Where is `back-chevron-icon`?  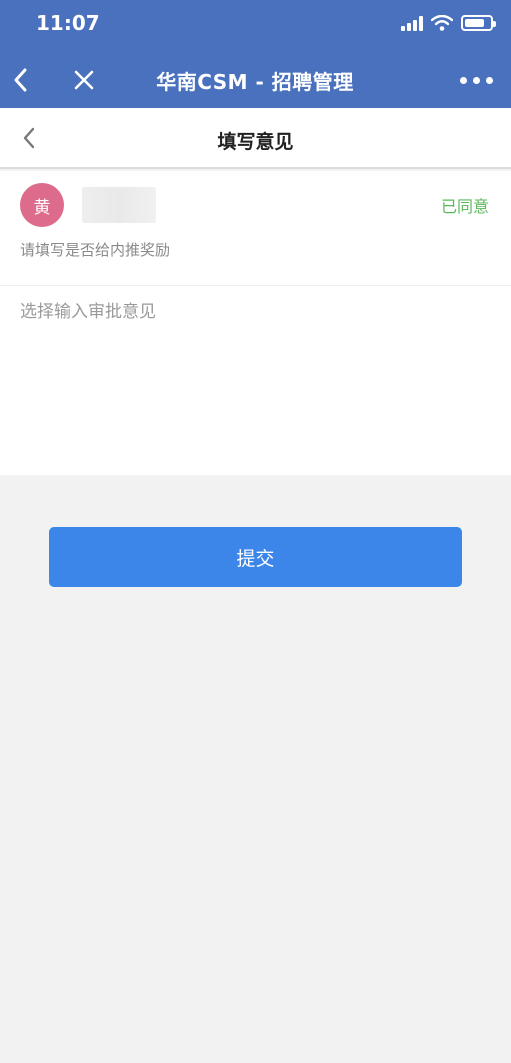 back-chevron-icon is located at coordinates (20, 80).